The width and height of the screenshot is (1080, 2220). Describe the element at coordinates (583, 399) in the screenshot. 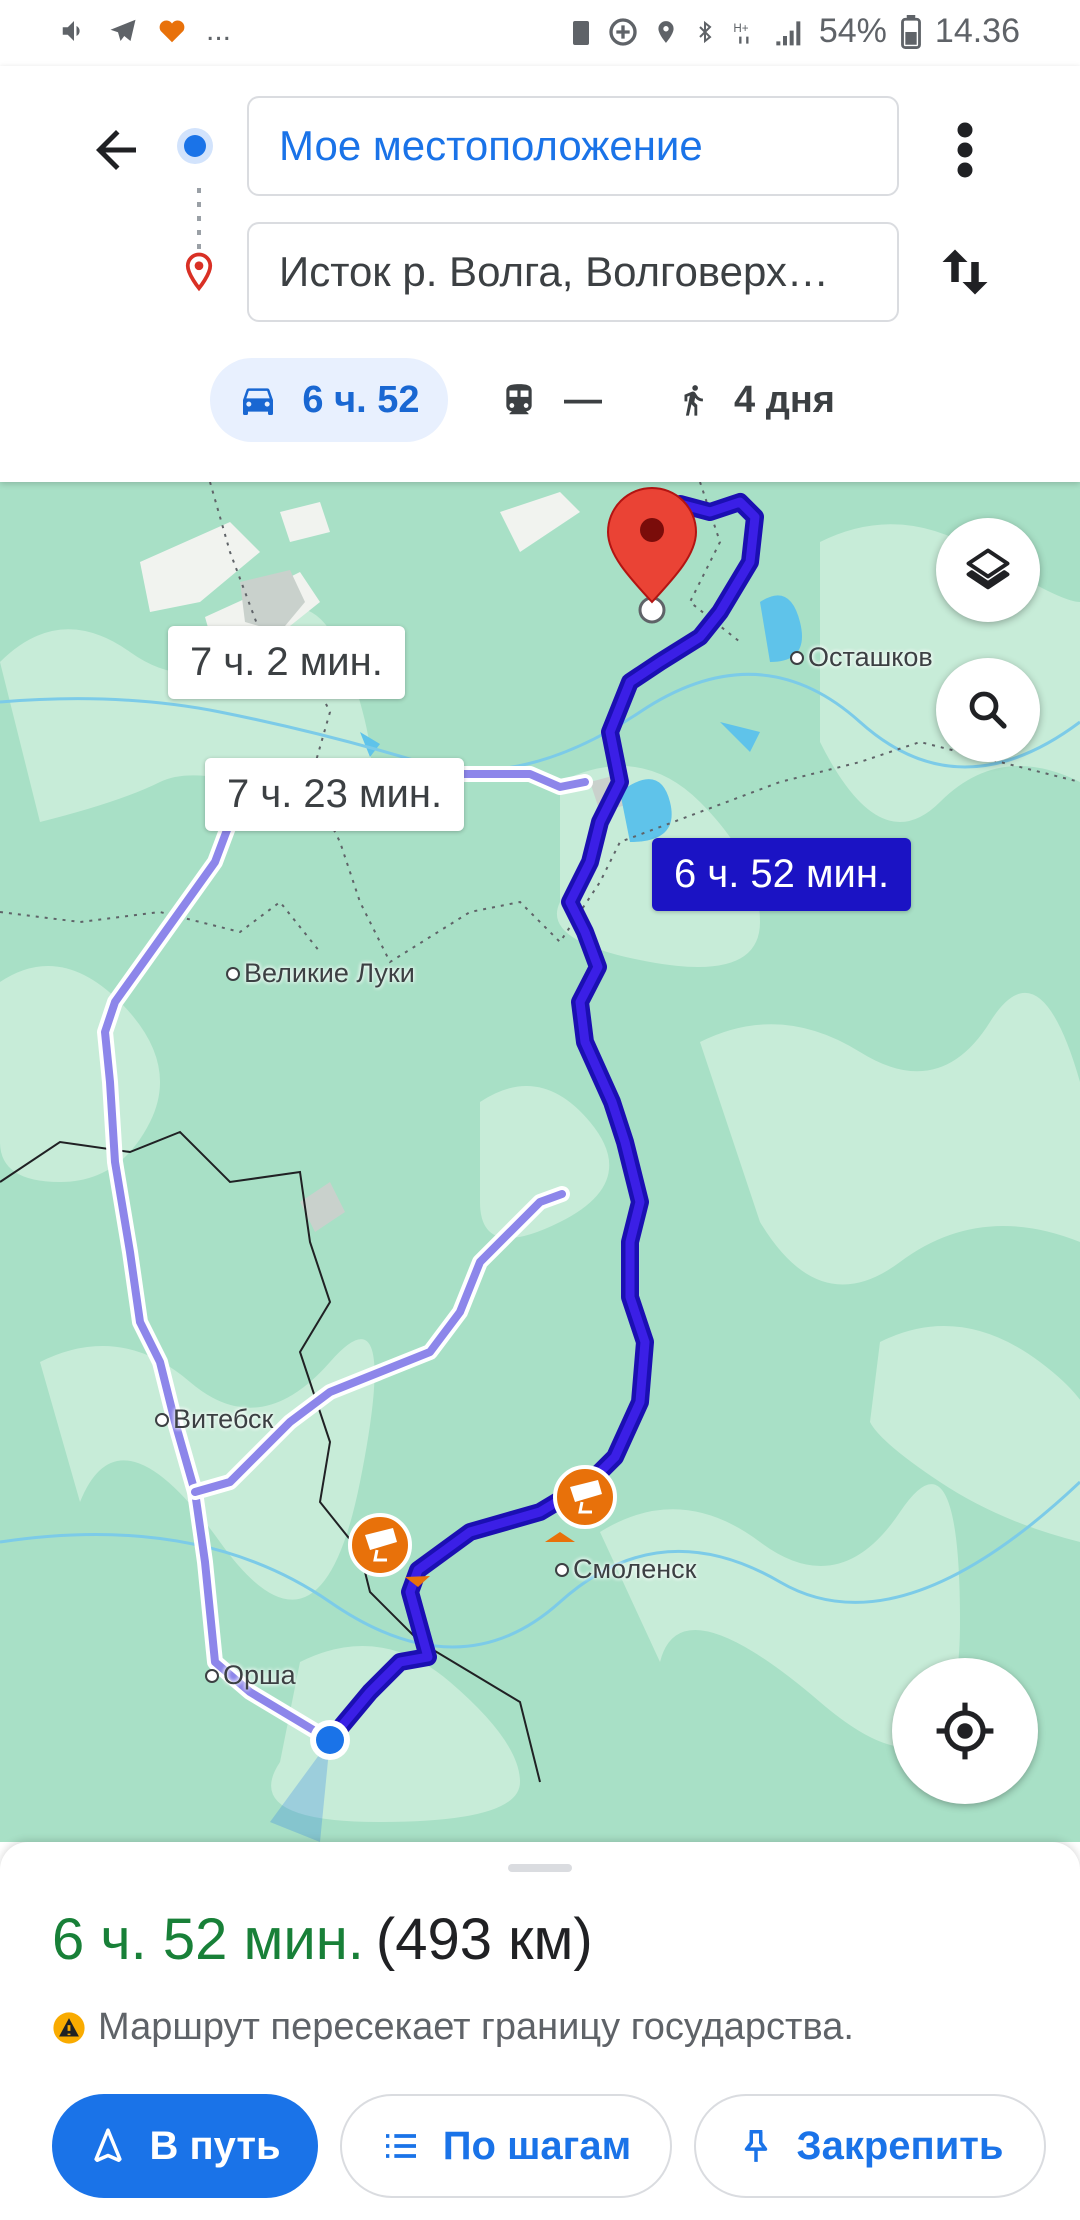

I see `mode-transit-time: —` at that location.